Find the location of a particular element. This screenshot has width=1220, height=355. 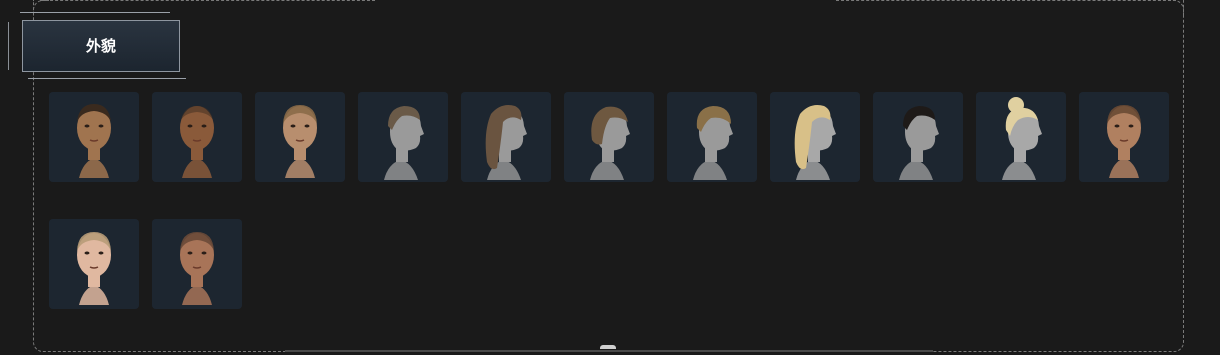

scrollbar-thumb is located at coordinates (608, 347).